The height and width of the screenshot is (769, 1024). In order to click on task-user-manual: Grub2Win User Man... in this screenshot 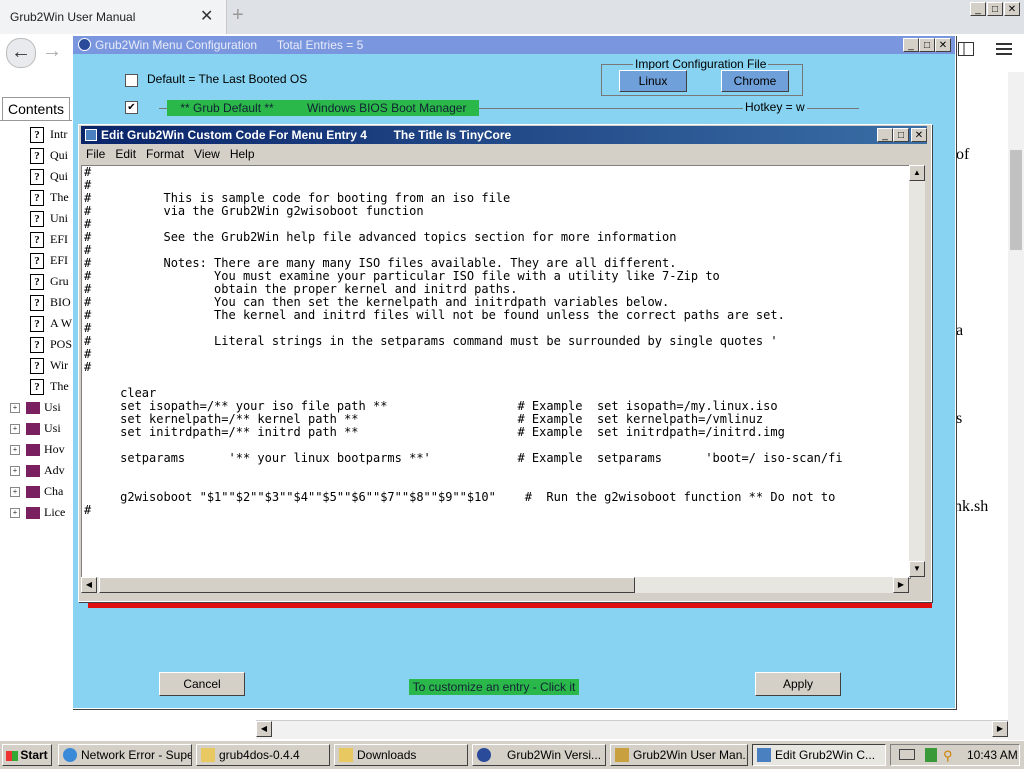, I will do `click(679, 755)`.